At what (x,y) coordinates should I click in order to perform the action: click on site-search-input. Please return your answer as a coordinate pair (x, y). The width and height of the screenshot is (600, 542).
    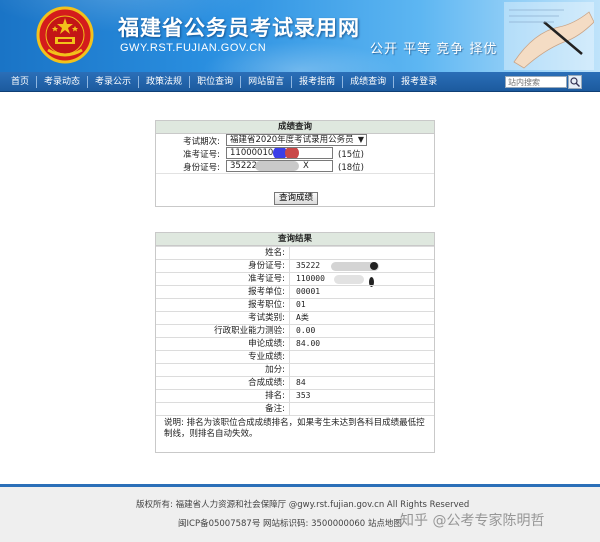
    Looking at the image, I should click on (536, 82).